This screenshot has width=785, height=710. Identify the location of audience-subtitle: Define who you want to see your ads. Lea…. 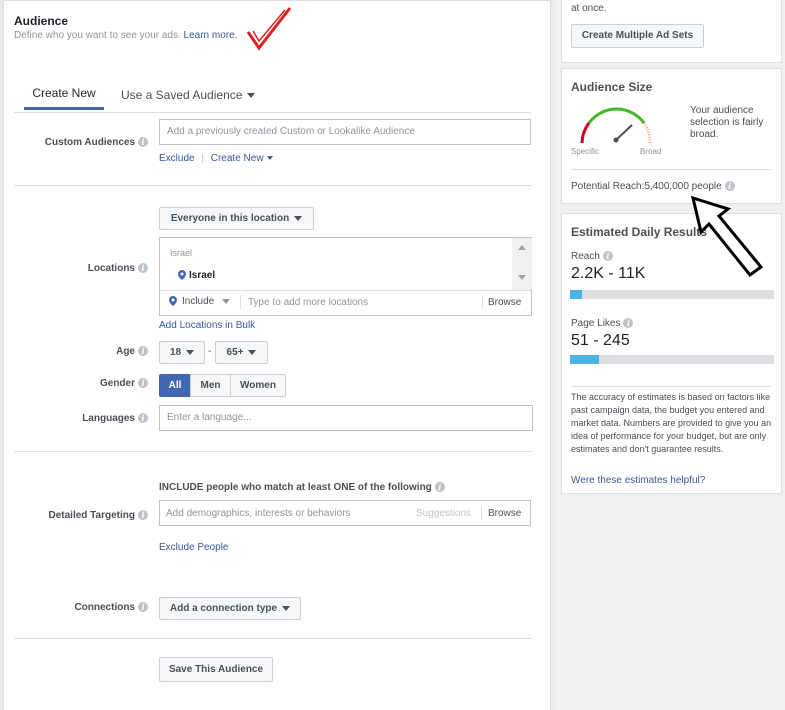
(125, 35).